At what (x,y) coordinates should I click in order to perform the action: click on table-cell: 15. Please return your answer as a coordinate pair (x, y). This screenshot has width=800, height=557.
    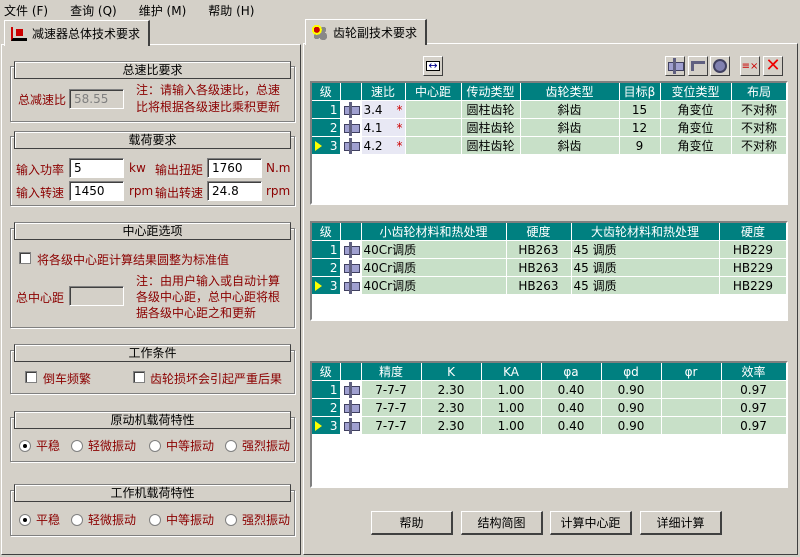
    Looking at the image, I should click on (640, 109).